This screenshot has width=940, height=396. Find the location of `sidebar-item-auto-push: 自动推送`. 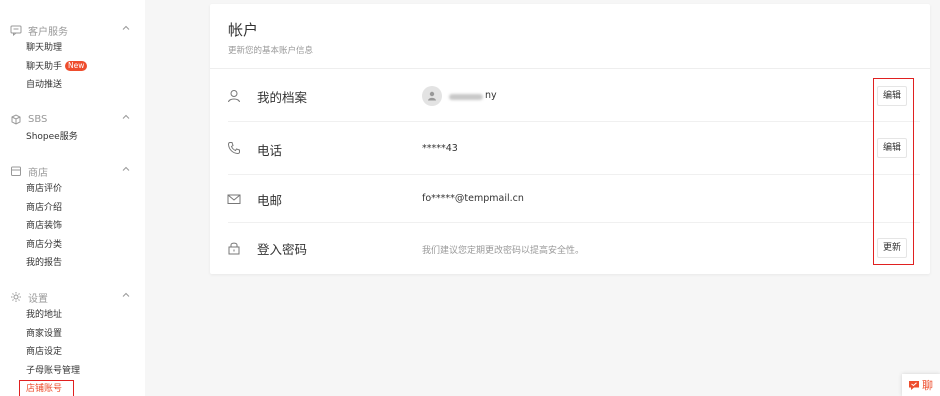

sidebar-item-auto-push: 自动推送 is located at coordinates (85, 85).